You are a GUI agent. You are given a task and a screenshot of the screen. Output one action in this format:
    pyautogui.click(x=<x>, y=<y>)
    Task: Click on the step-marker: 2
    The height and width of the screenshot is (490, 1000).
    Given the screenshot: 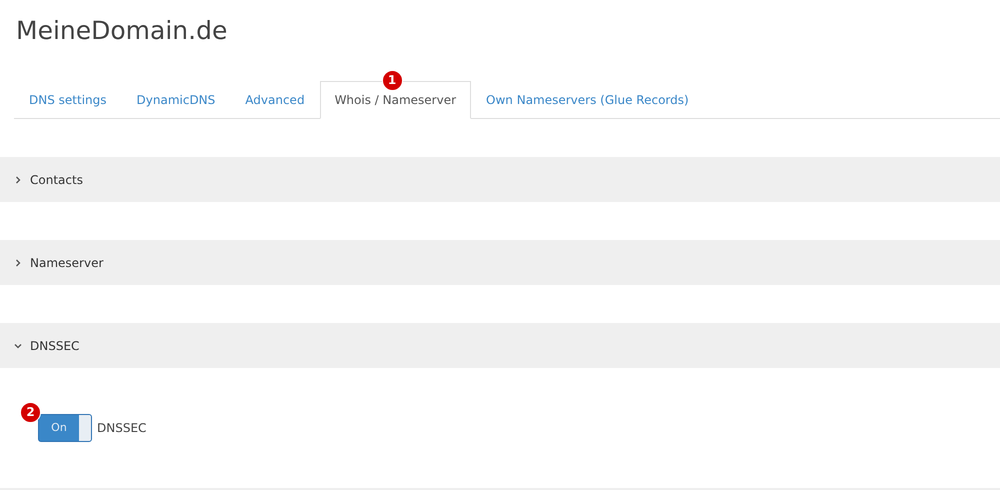 What is the action you would take?
    pyautogui.click(x=30, y=412)
    